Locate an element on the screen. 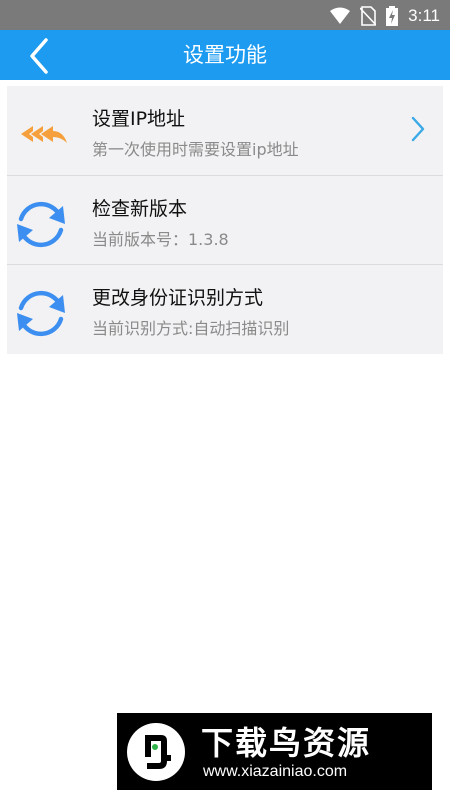 Image resolution: width=450 pixels, height=800 pixels. app-header: 设置功能 is located at coordinates (225, 55).